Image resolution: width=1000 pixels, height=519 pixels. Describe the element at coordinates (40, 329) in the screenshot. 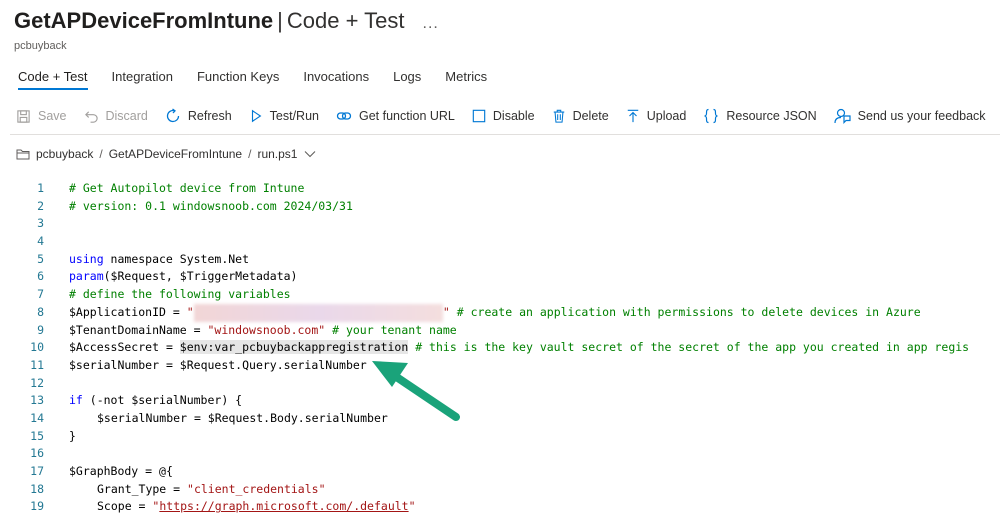

I see `line-number: 9` at that location.